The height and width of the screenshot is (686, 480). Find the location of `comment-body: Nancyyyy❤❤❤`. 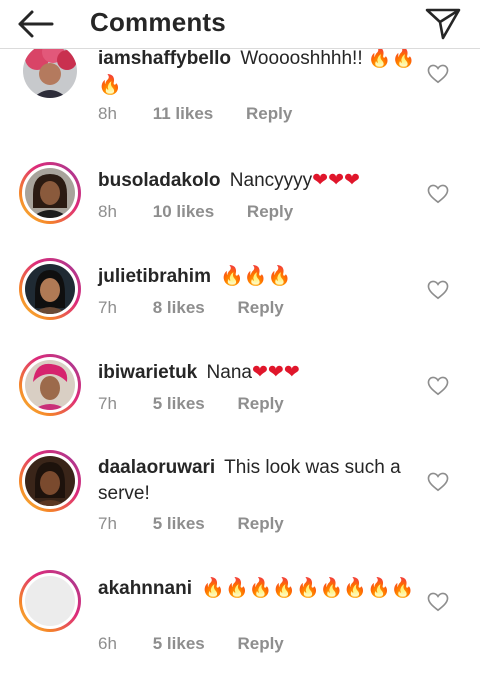

comment-body: Nancyyyy❤❤❤ is located at coordinates (294, 180).